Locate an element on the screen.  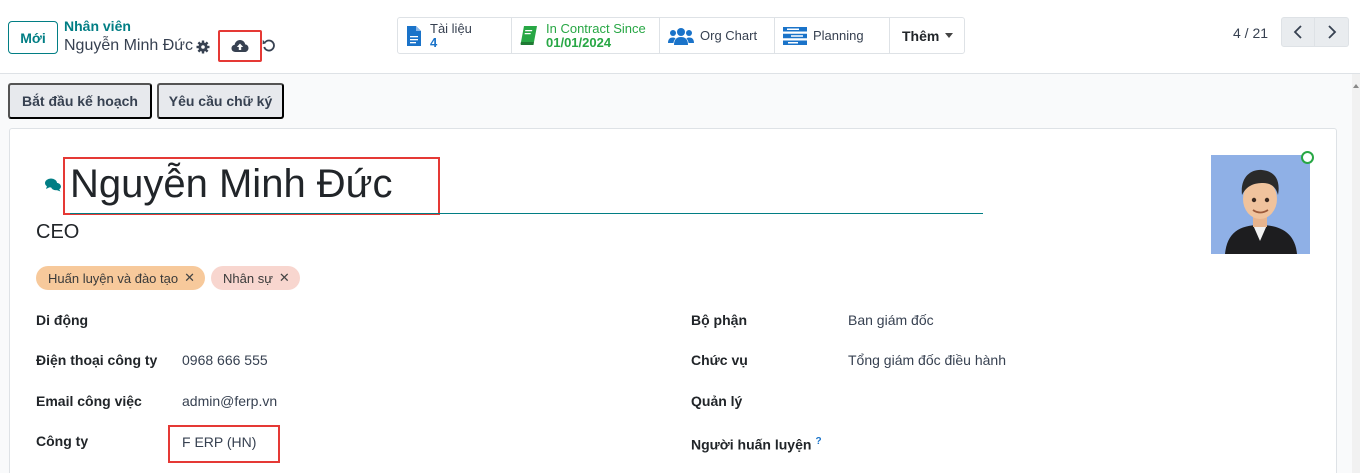
coach-label: Người huấn luyện? is located at coordinates (756, 444).